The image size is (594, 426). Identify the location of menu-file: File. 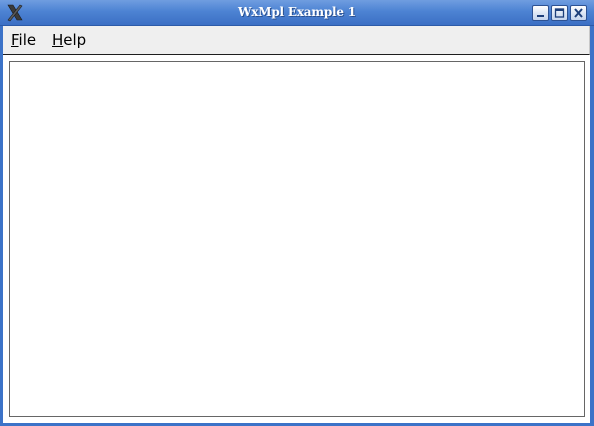
(23, 40).